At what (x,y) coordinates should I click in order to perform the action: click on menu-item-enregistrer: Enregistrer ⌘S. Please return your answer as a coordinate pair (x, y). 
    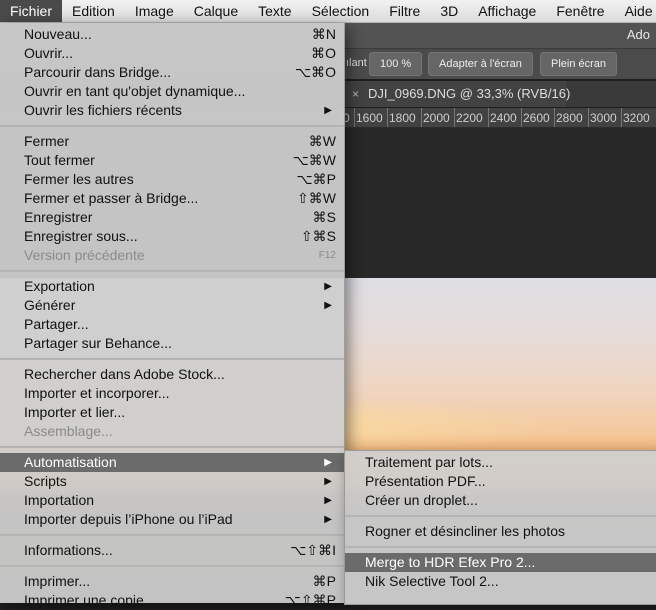
    Looking at the image, I should click on (172, 217).